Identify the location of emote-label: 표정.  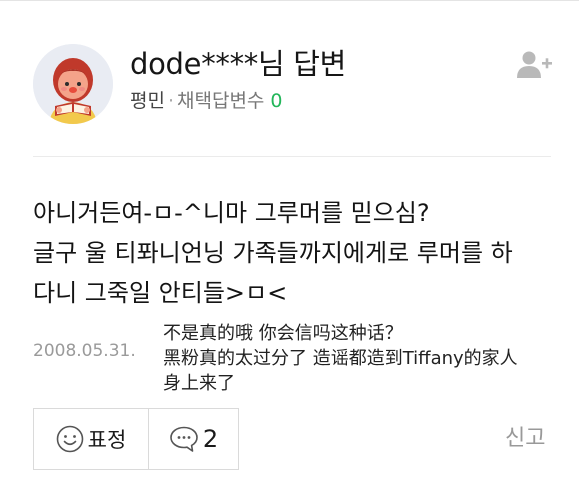
(107, 440).